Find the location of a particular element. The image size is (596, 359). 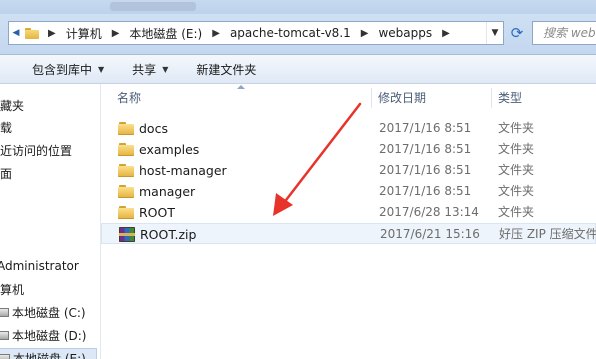

sidebar-item-drive-e: 本地磁盘 (E:) is located at coordinates (48, 353).